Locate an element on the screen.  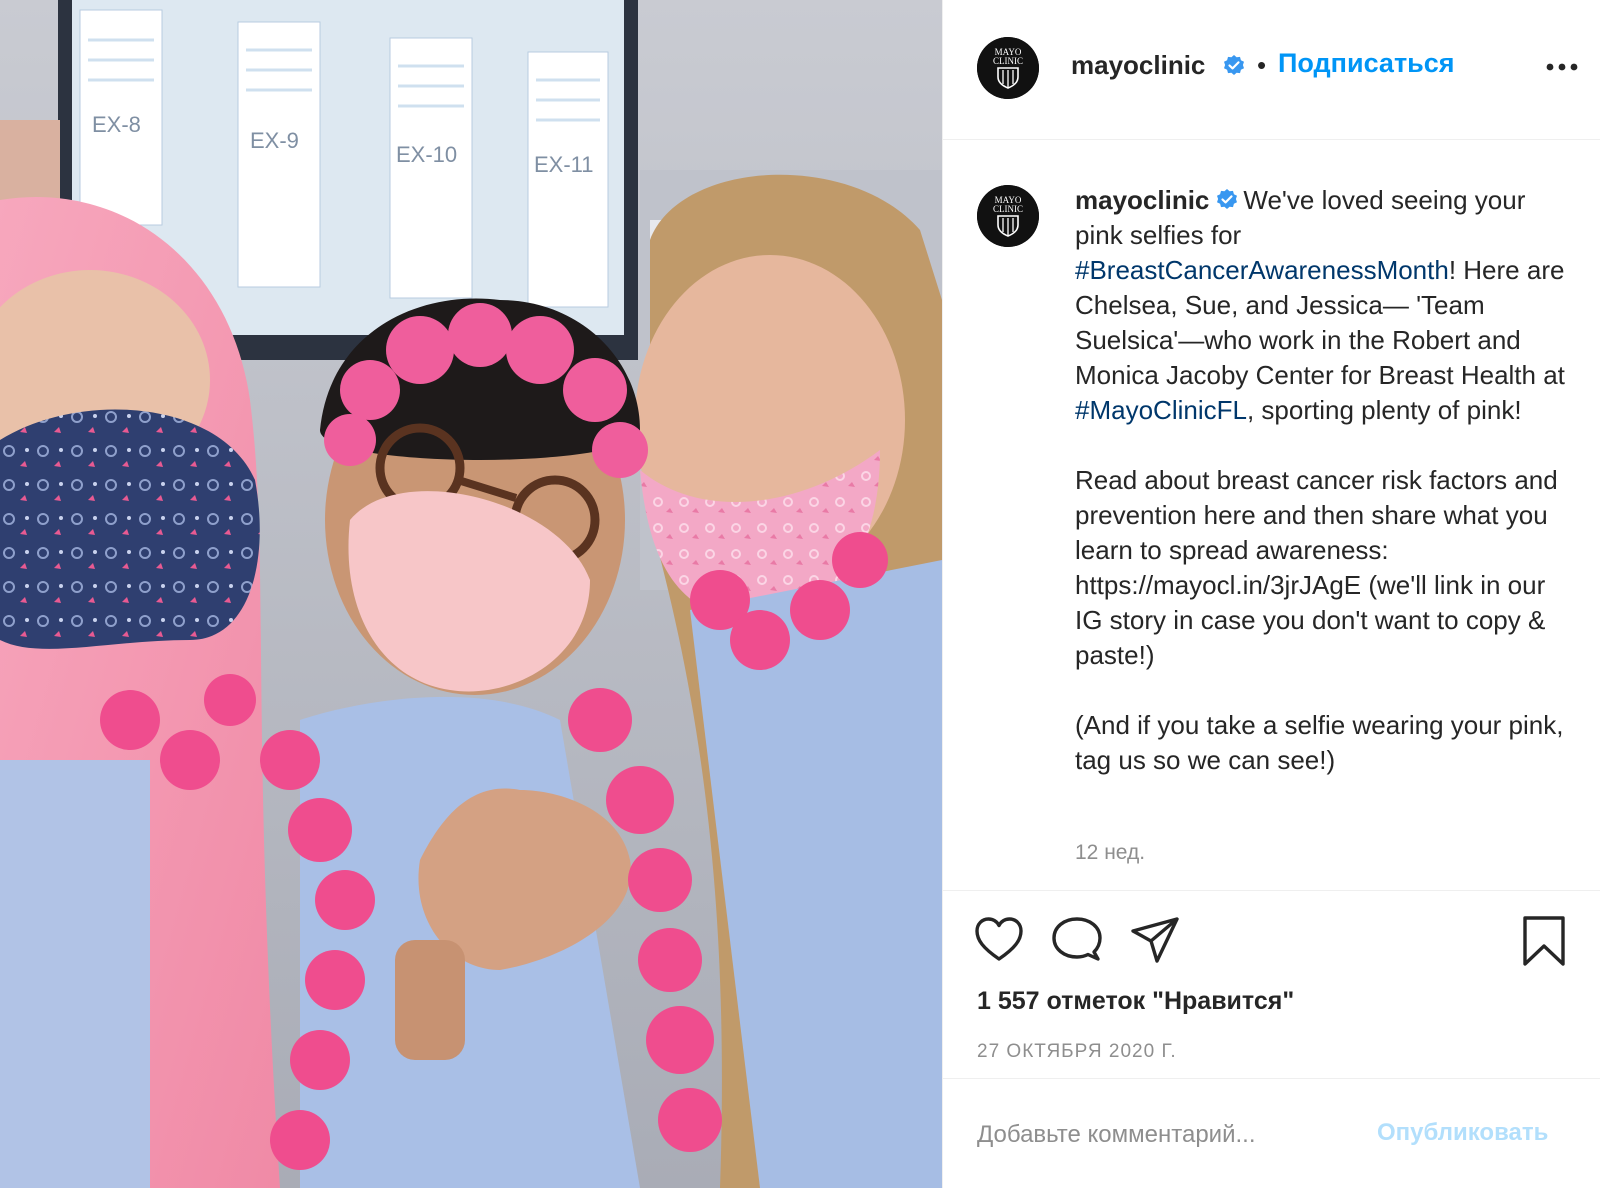
comment-icon is located at coordinates (1077, 939).